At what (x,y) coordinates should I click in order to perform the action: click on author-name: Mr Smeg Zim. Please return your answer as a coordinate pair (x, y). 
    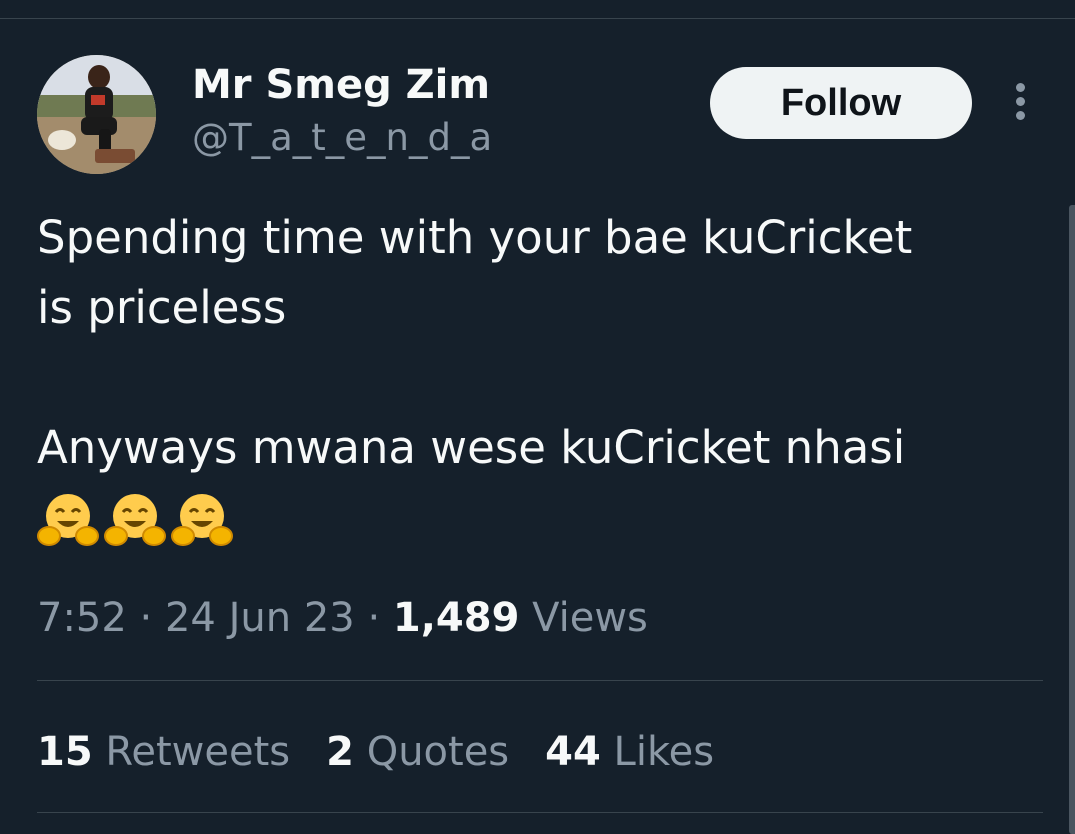
    Looking at the image, I should click on (341, 85).